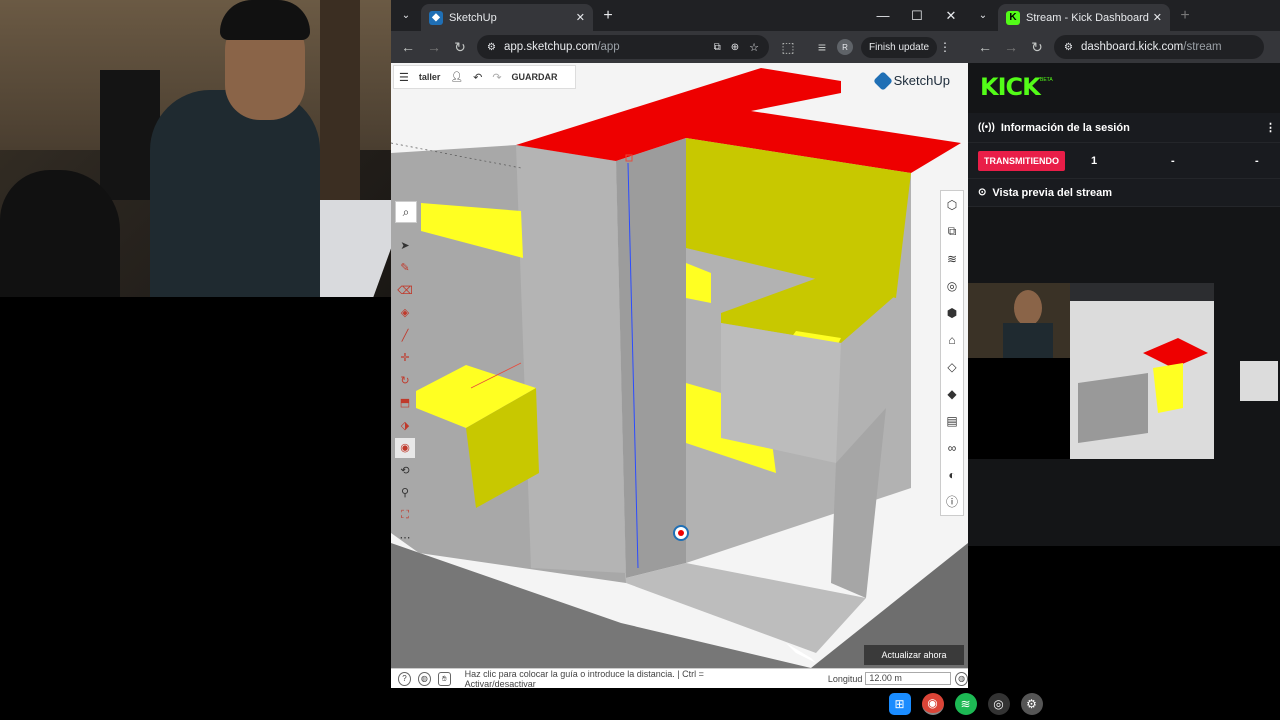  Describe the element at coordinates (405, 447) in the screenshot. I see `tape-measure-icon: ◉` at that location.